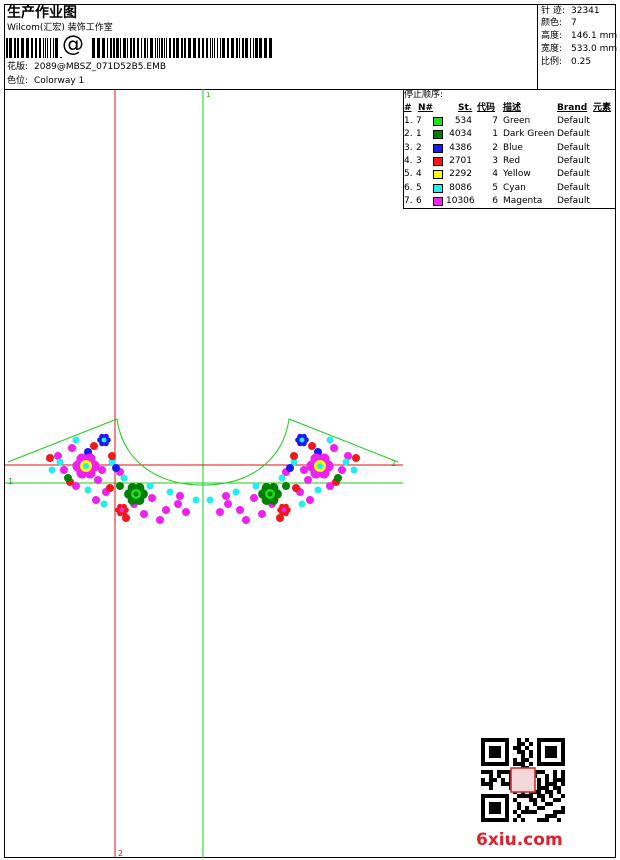 This screenshot has width=620, height=860. What do you see at coordinates (519, 840) in the screenshot?
I see `watermark-logo: 6xiu.com` at bounding box center [519, 840].